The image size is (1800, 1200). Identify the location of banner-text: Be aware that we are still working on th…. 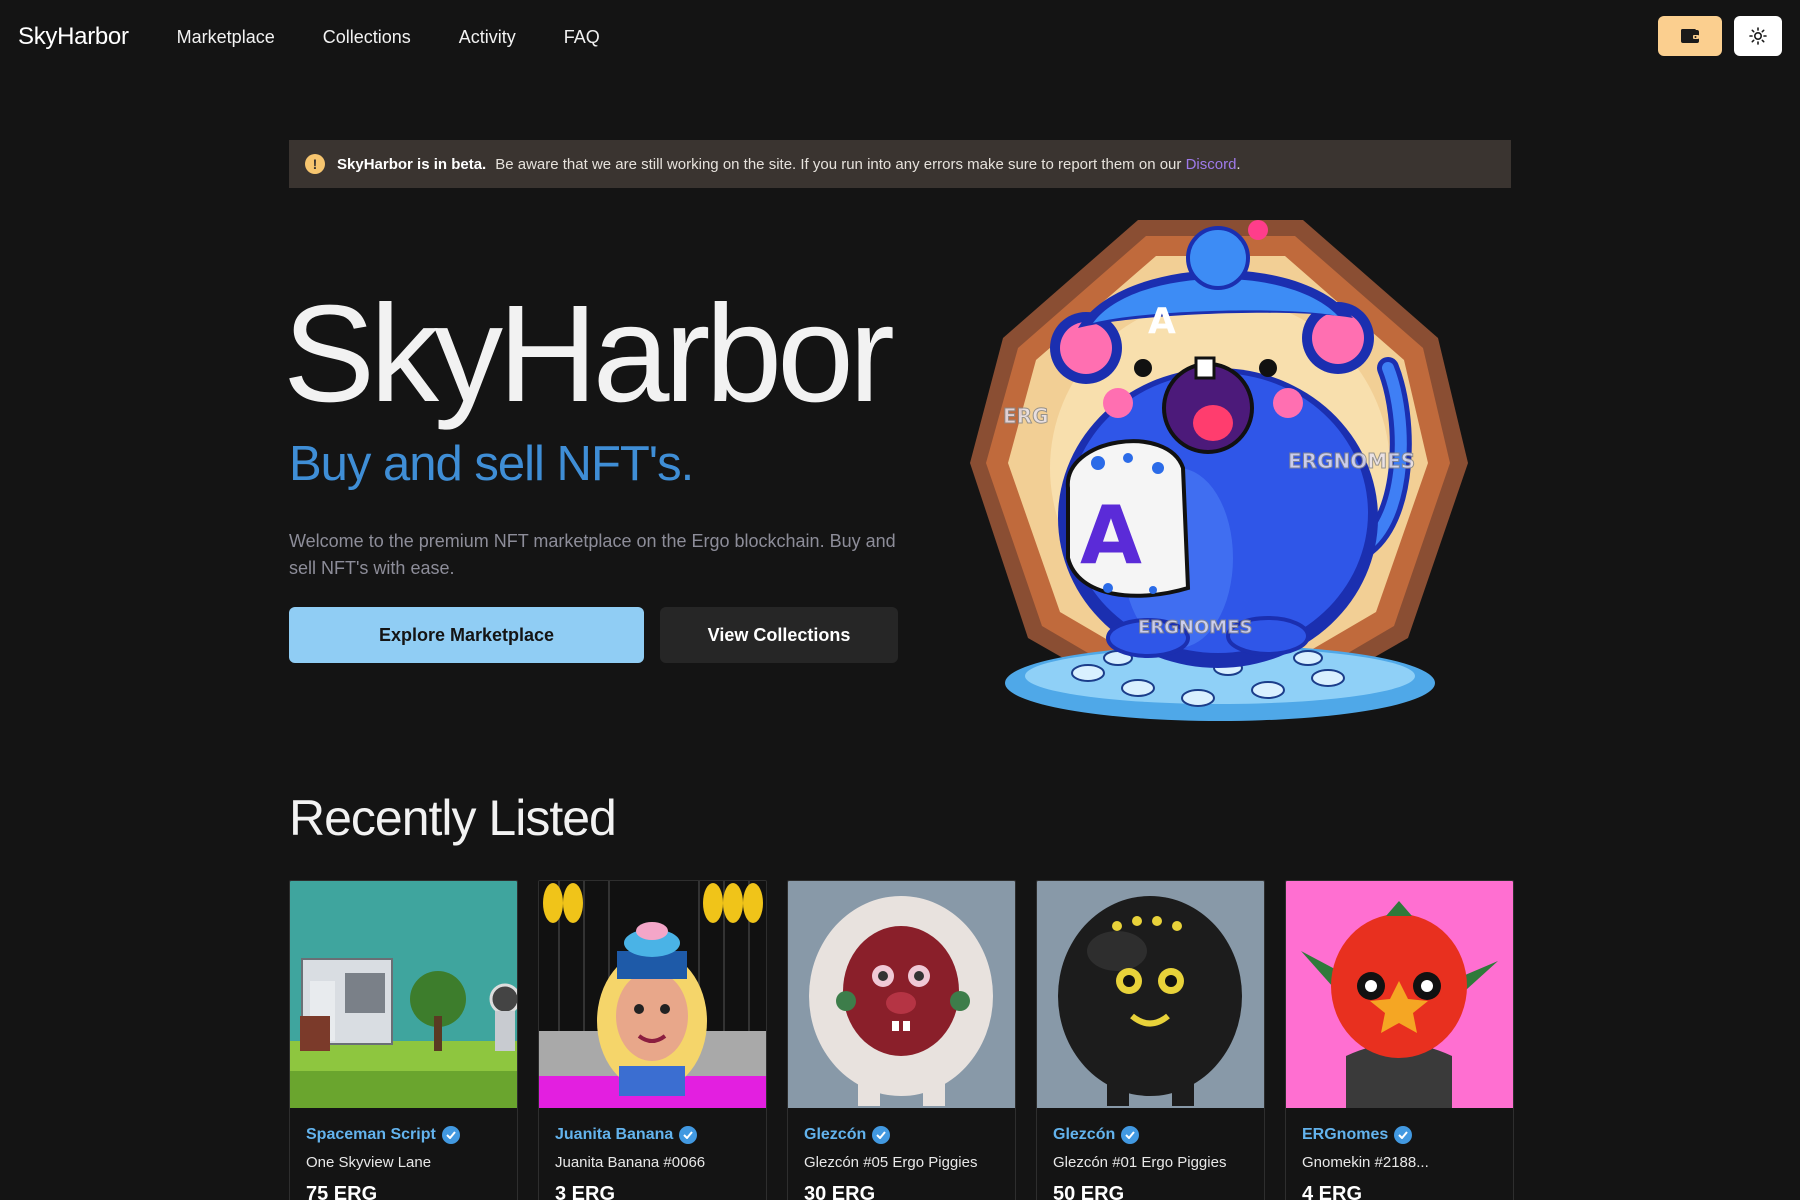
(867, 164).